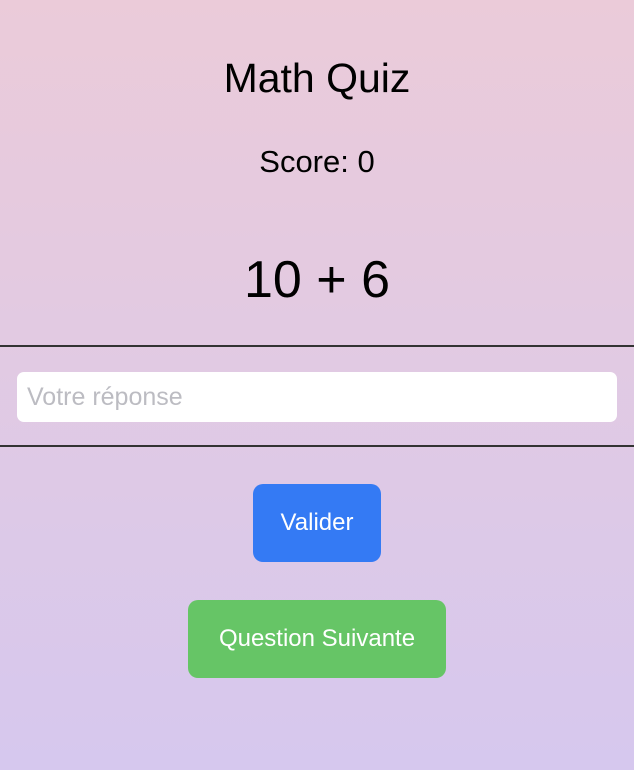  Describe the element at coordinates (317, 639) in the screenshot. I see `next-question-button: Question Suivante` at that location.